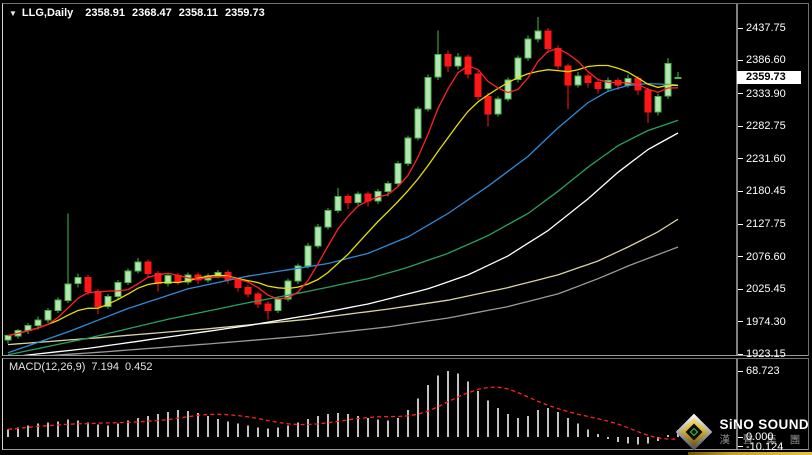 Image resolution: width=812 pixels, height=455 pixels. I want to click on macd-header: MACD(12,26,9) 7.194 0.452, so click(83, 367).